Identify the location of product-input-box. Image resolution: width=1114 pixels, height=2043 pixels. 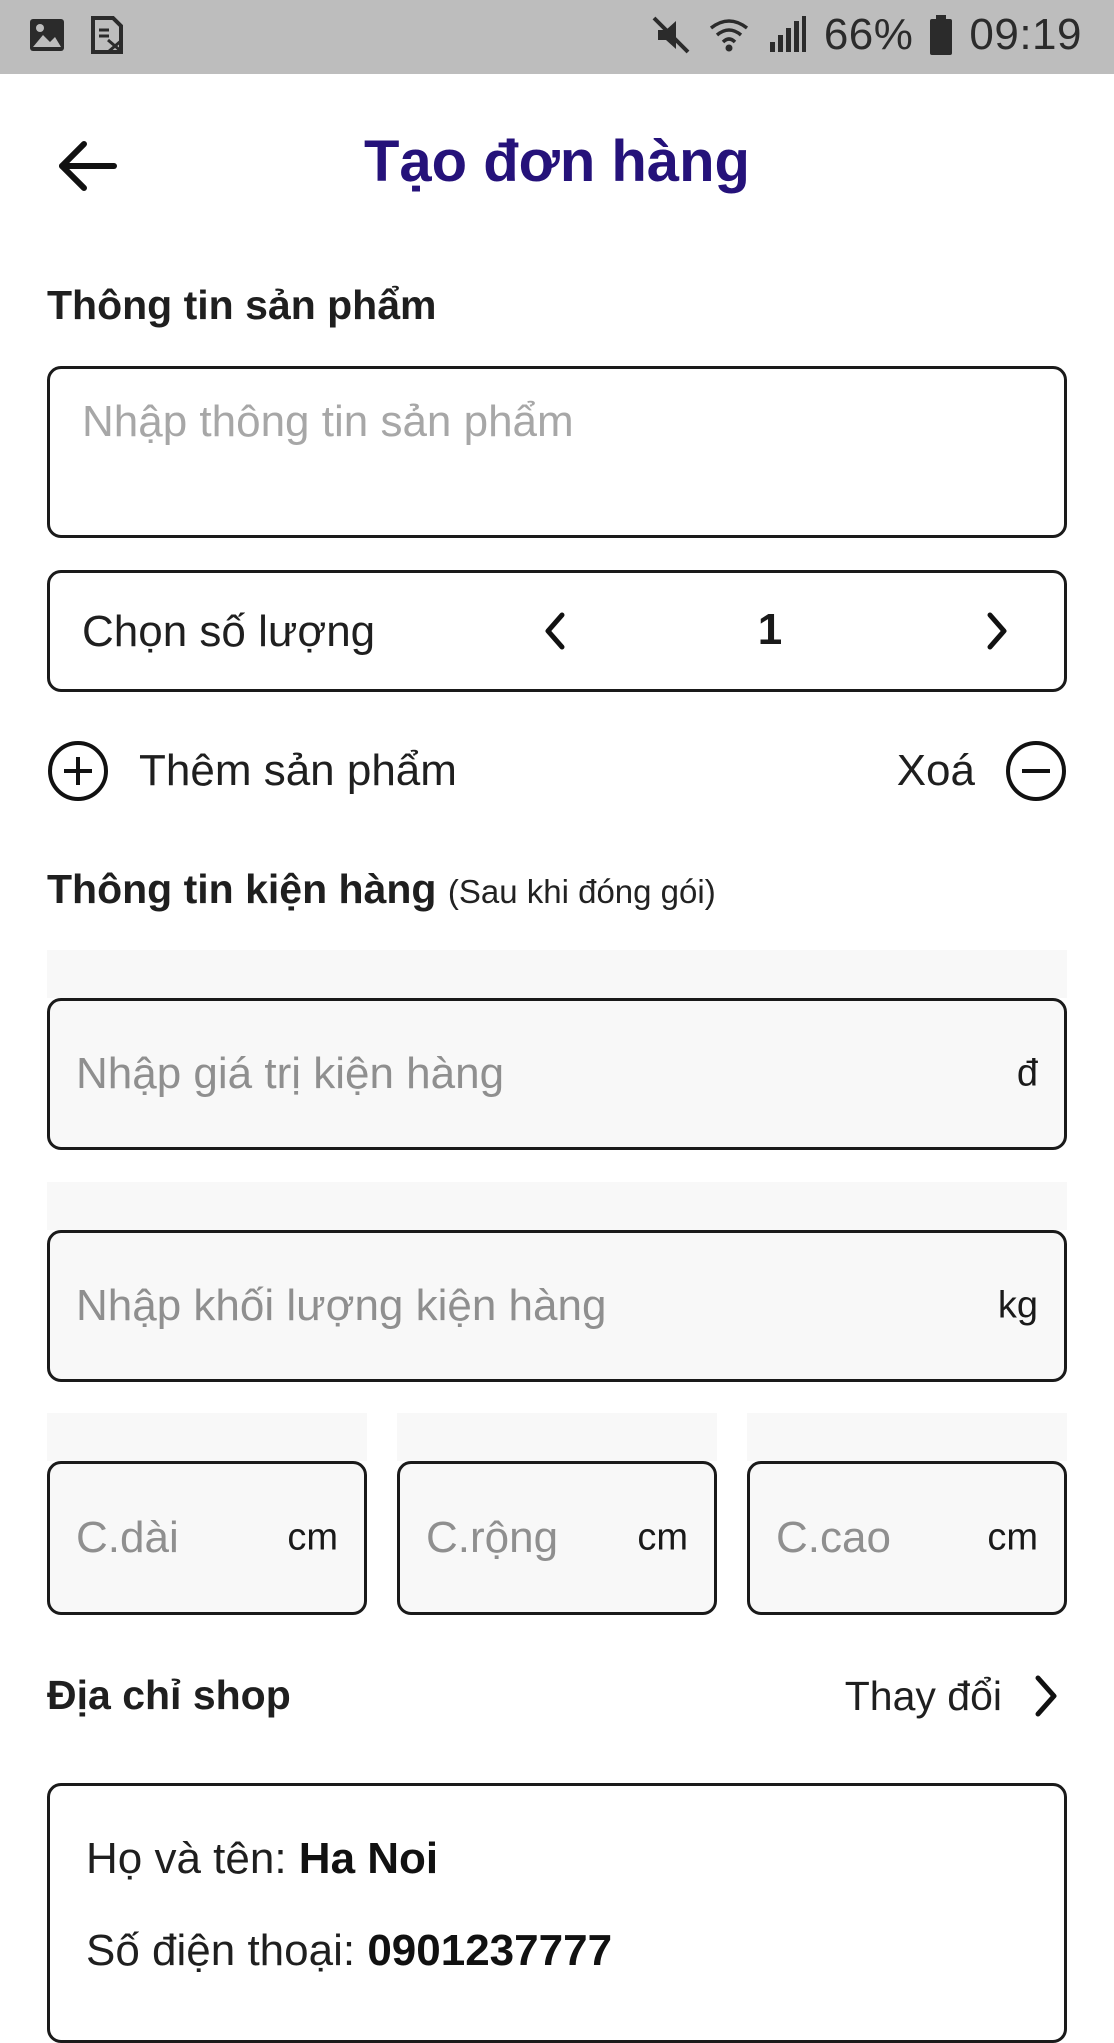
(557, 452).